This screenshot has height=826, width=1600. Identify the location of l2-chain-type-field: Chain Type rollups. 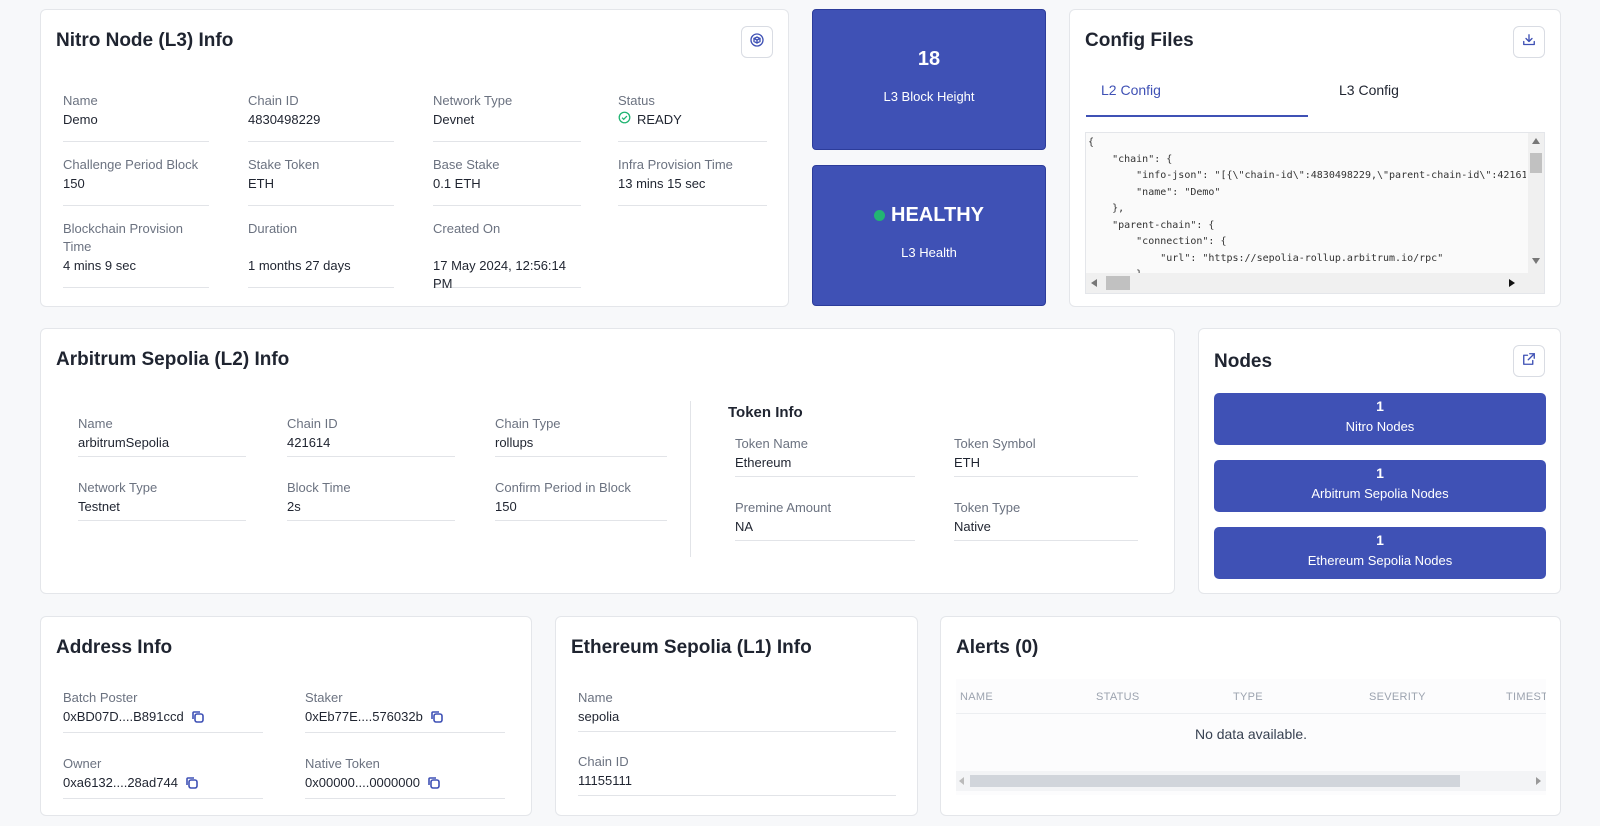
(581, 436).